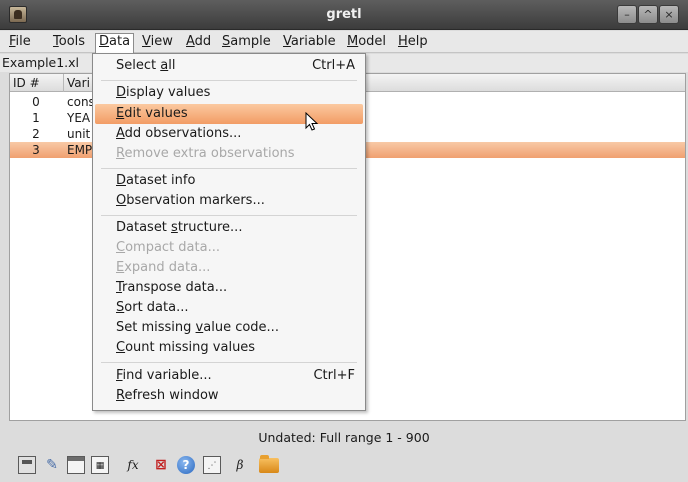 This screenshot has width=688, height=482. What do you see at coordinates (333, 65) in the screenshot?
I see `shortcut-label: Ctrl+A` at bounding box center [333, 65].